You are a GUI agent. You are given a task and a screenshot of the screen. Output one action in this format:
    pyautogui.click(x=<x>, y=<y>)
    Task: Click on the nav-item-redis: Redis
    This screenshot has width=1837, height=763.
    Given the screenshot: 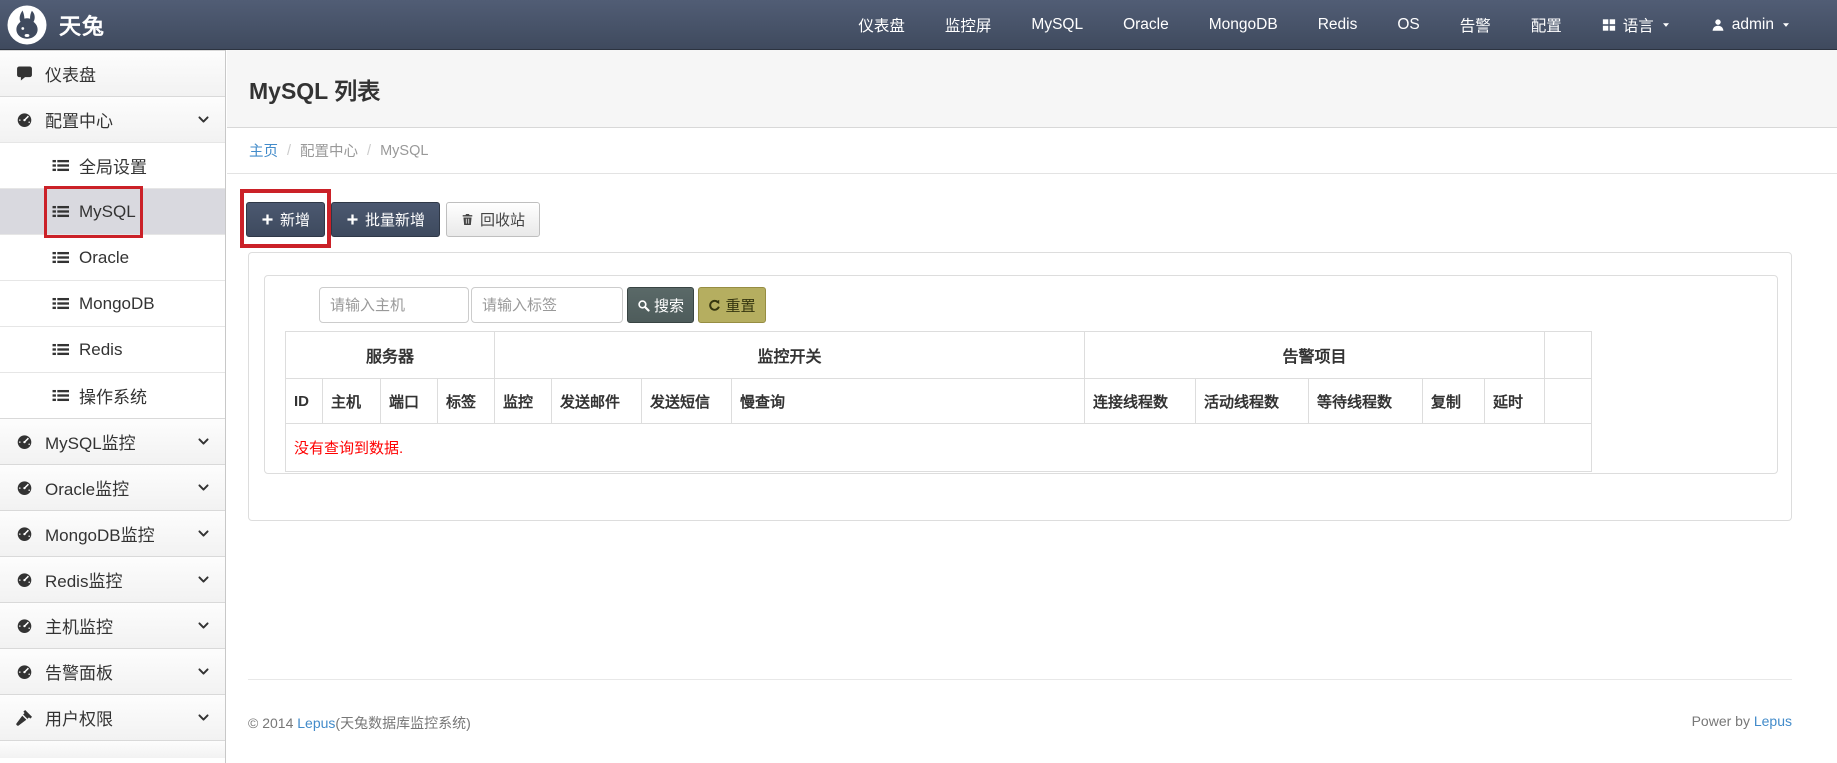 What is the action you would take?
    pyautogui.click(x=1338, y=25)
    